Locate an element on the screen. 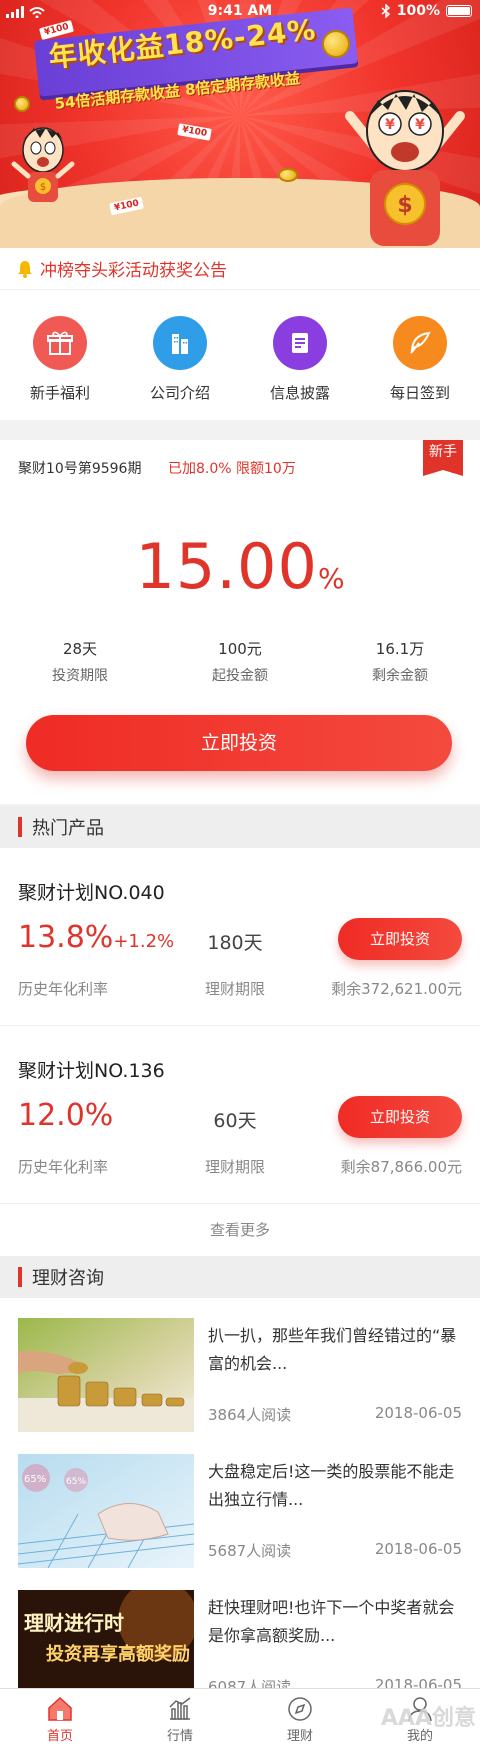 The height and width of the screenshot is (1745, 480). featured-rate-value: 15.00 is located at coordinates (226, 566).